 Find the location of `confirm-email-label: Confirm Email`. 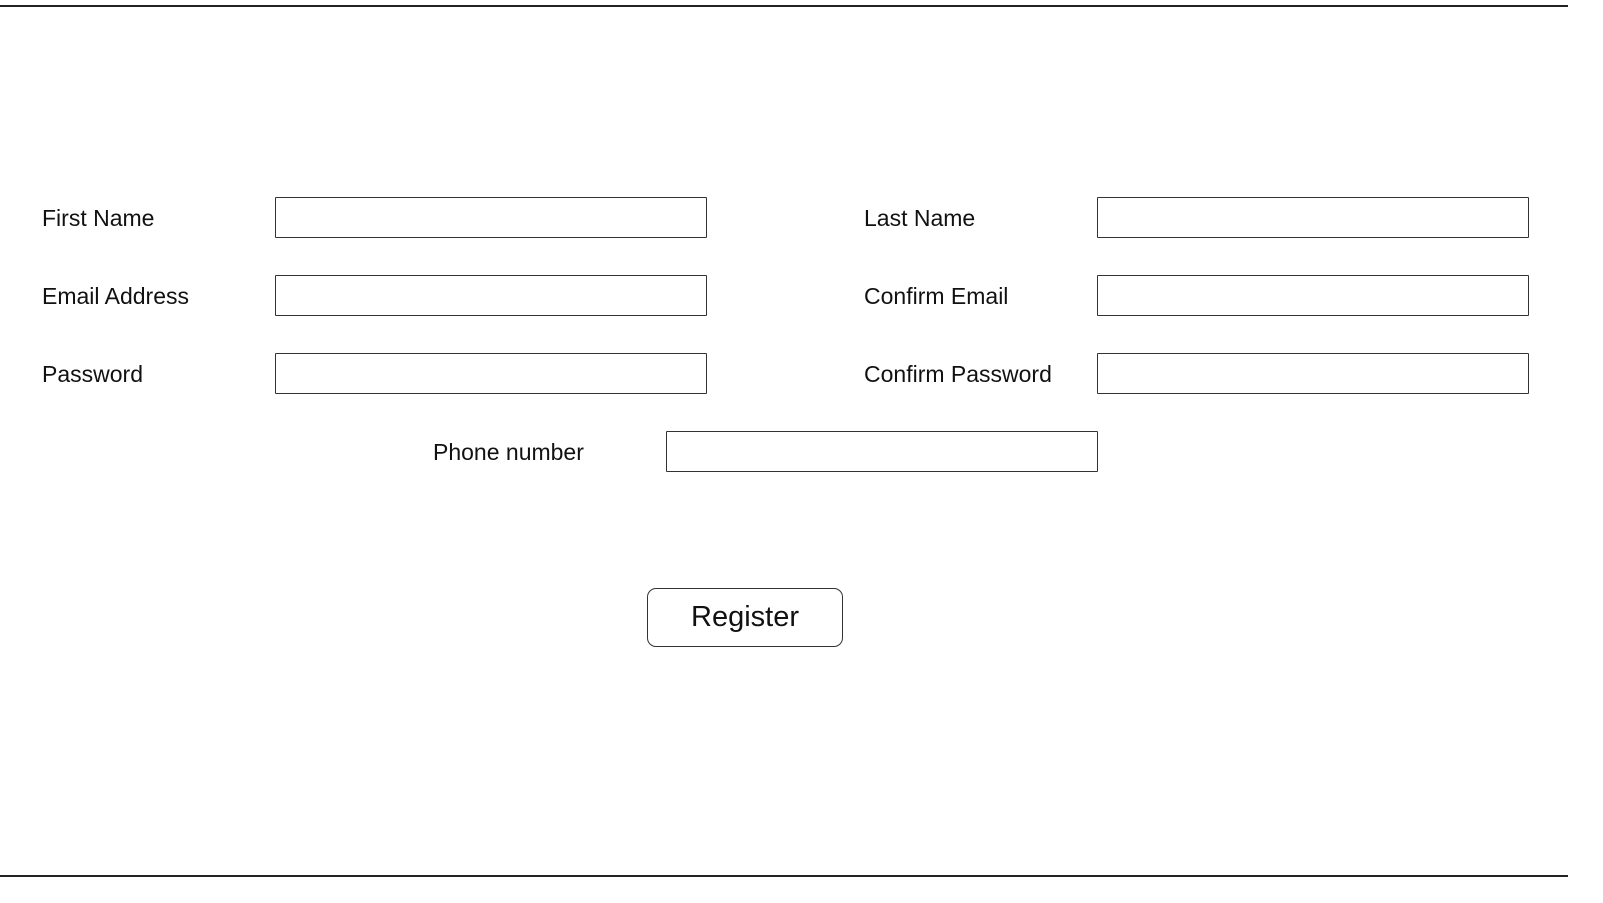

confirm-email-label: Confirm Email is located at coordinates (936, 296).